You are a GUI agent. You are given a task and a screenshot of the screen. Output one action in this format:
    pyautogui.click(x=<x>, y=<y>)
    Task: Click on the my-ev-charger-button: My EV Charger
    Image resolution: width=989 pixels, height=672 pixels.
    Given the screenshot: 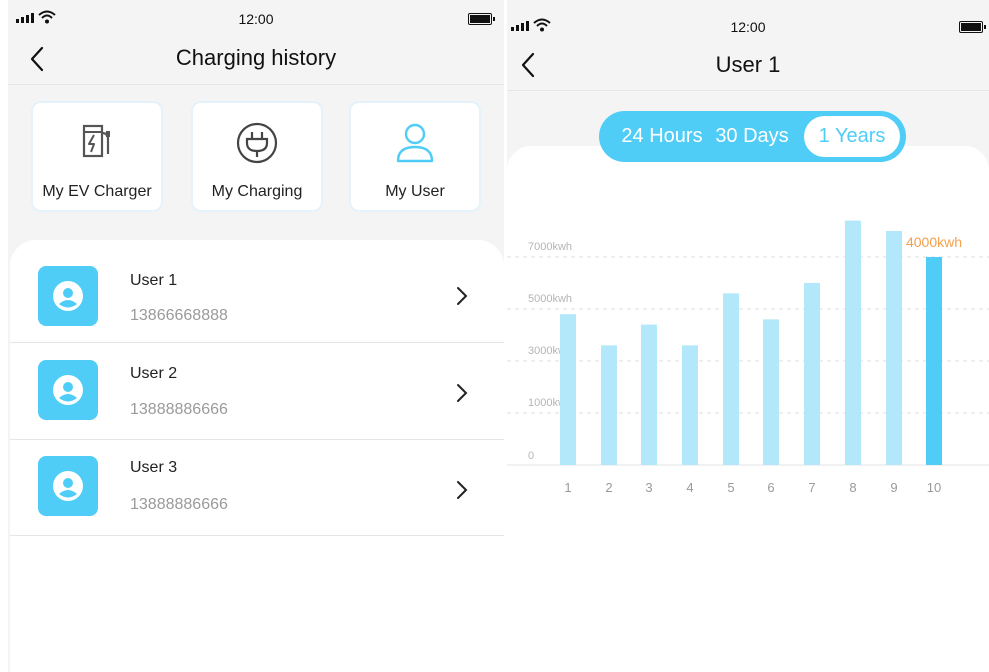 What is the action you would take?
    pyautogui.click(x=97, y=156)
    